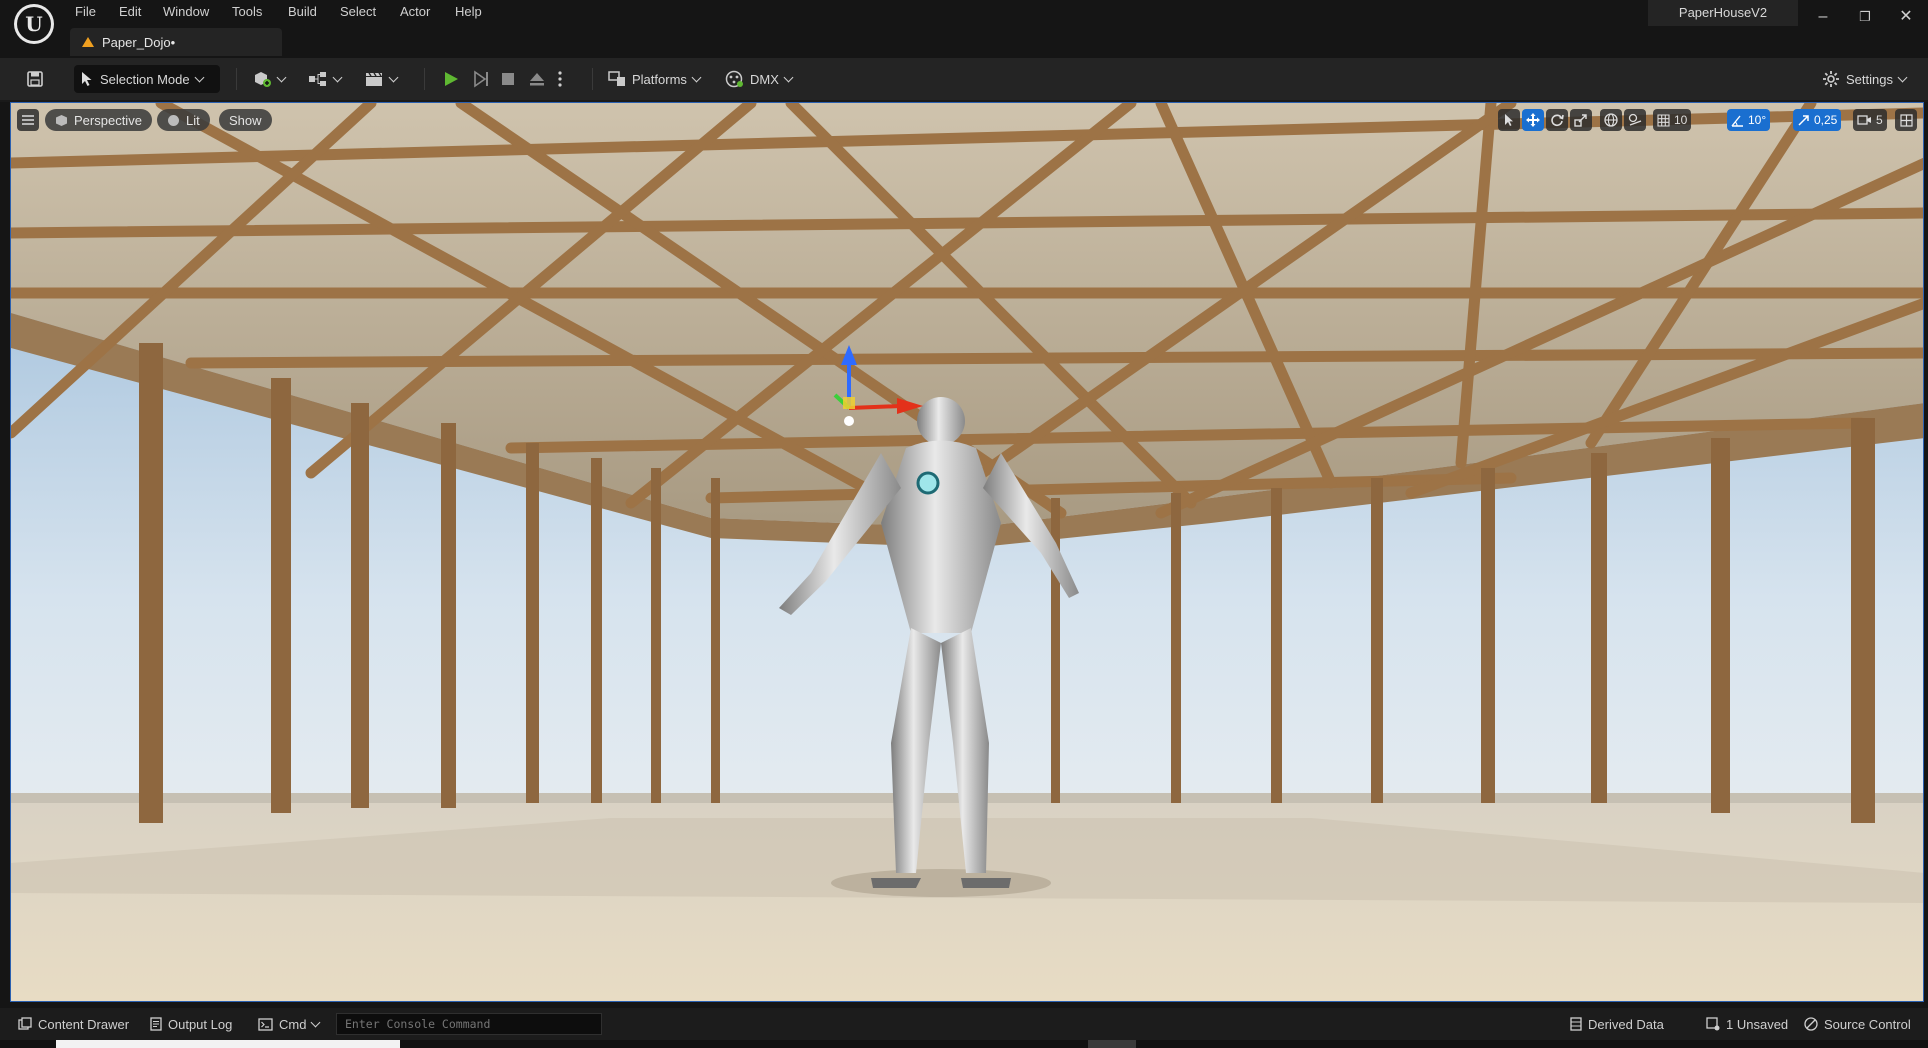 Image resolution: width=1928 pixels, height=1048 pixels. I want to click on menu-window: Window, so click(186, 12).